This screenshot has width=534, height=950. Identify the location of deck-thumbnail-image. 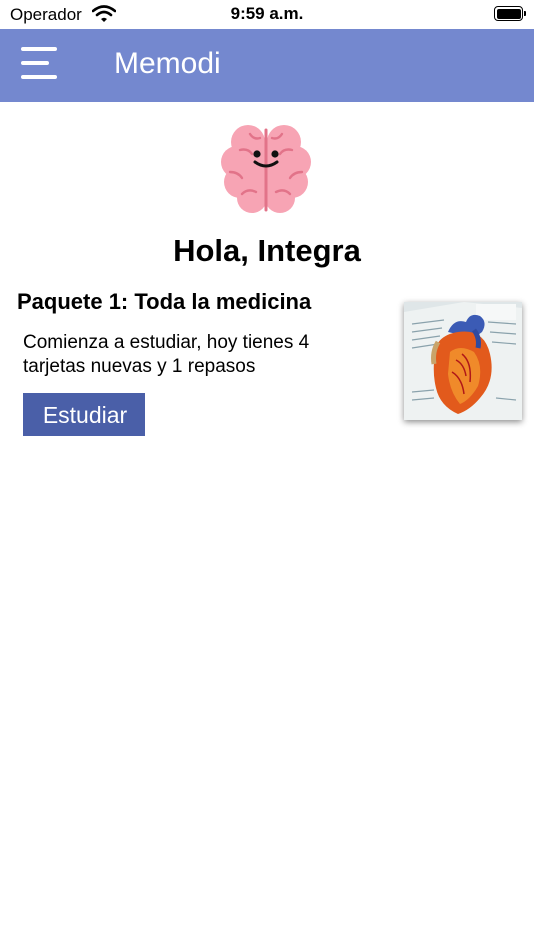
(463, 361).